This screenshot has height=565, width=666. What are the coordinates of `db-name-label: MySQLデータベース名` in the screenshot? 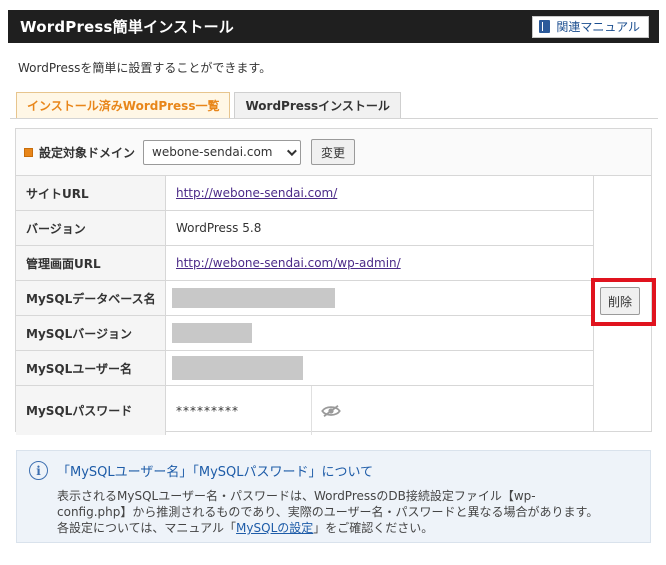 It's located at (91, 298).